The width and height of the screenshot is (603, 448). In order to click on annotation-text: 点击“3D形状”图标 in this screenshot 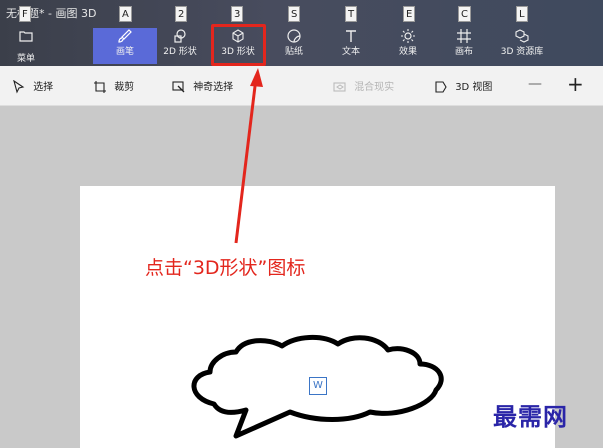, I will do `click(225, 268)`.